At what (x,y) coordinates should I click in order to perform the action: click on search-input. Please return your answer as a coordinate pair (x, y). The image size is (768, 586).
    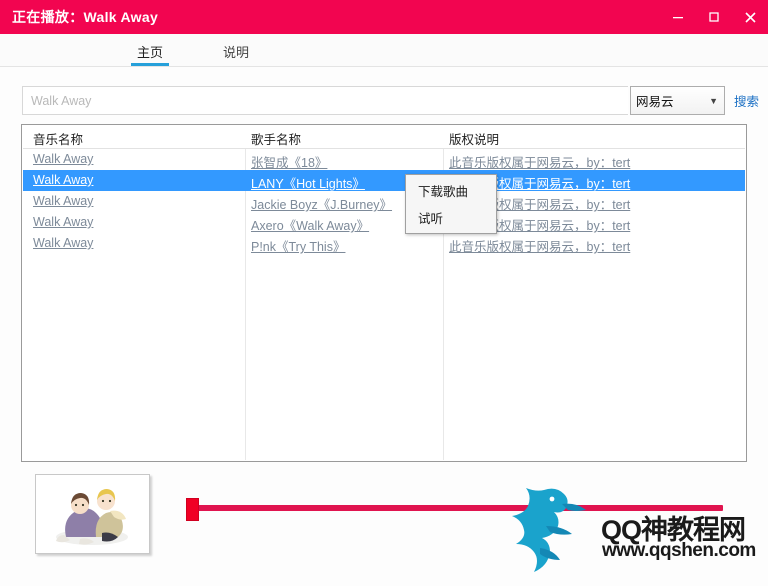
    Looking at the image, I should click on (325, 100).